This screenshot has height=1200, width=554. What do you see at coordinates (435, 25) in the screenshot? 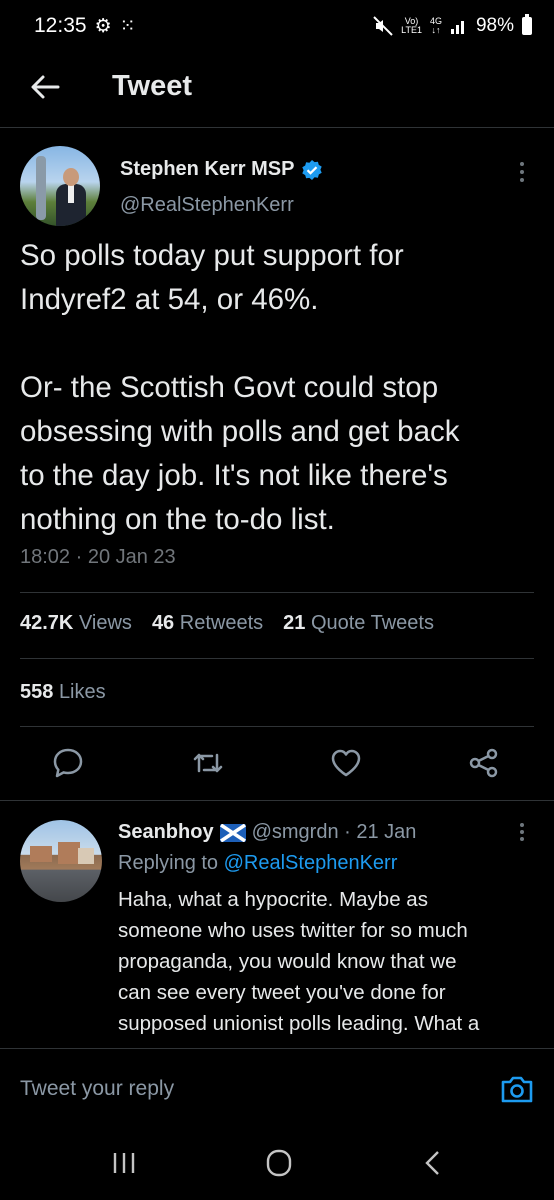
I see `network-type: 4G ↓↑` at bounding box center [435, 25].